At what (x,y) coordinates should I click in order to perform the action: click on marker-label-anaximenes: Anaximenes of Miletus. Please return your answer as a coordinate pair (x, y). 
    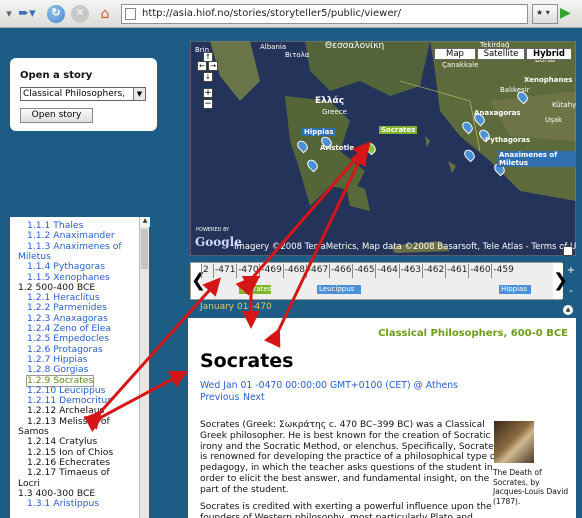
    Looking at the image, I should click on (536, 159).